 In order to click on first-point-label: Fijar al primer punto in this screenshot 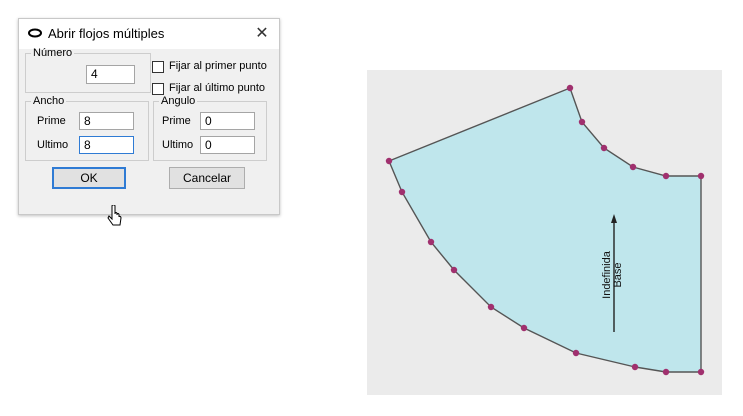, I will do `click(218, 66)`.